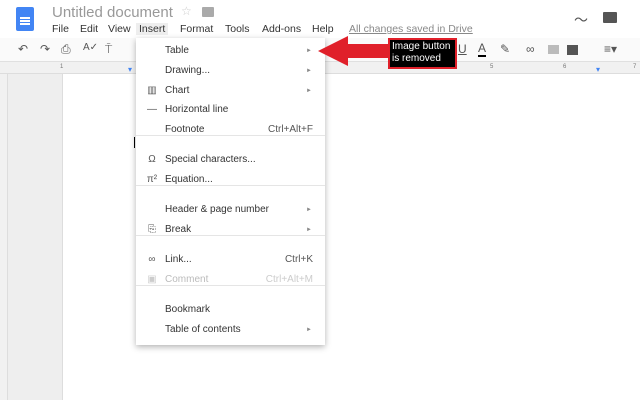 This screenshot has width=640, height=400. What do you see at coordinates (230, 280) in the screenshot?
I see `menu-item: ▣ Comment Ctrl+Alt+M` at bounding box center [230, 280].